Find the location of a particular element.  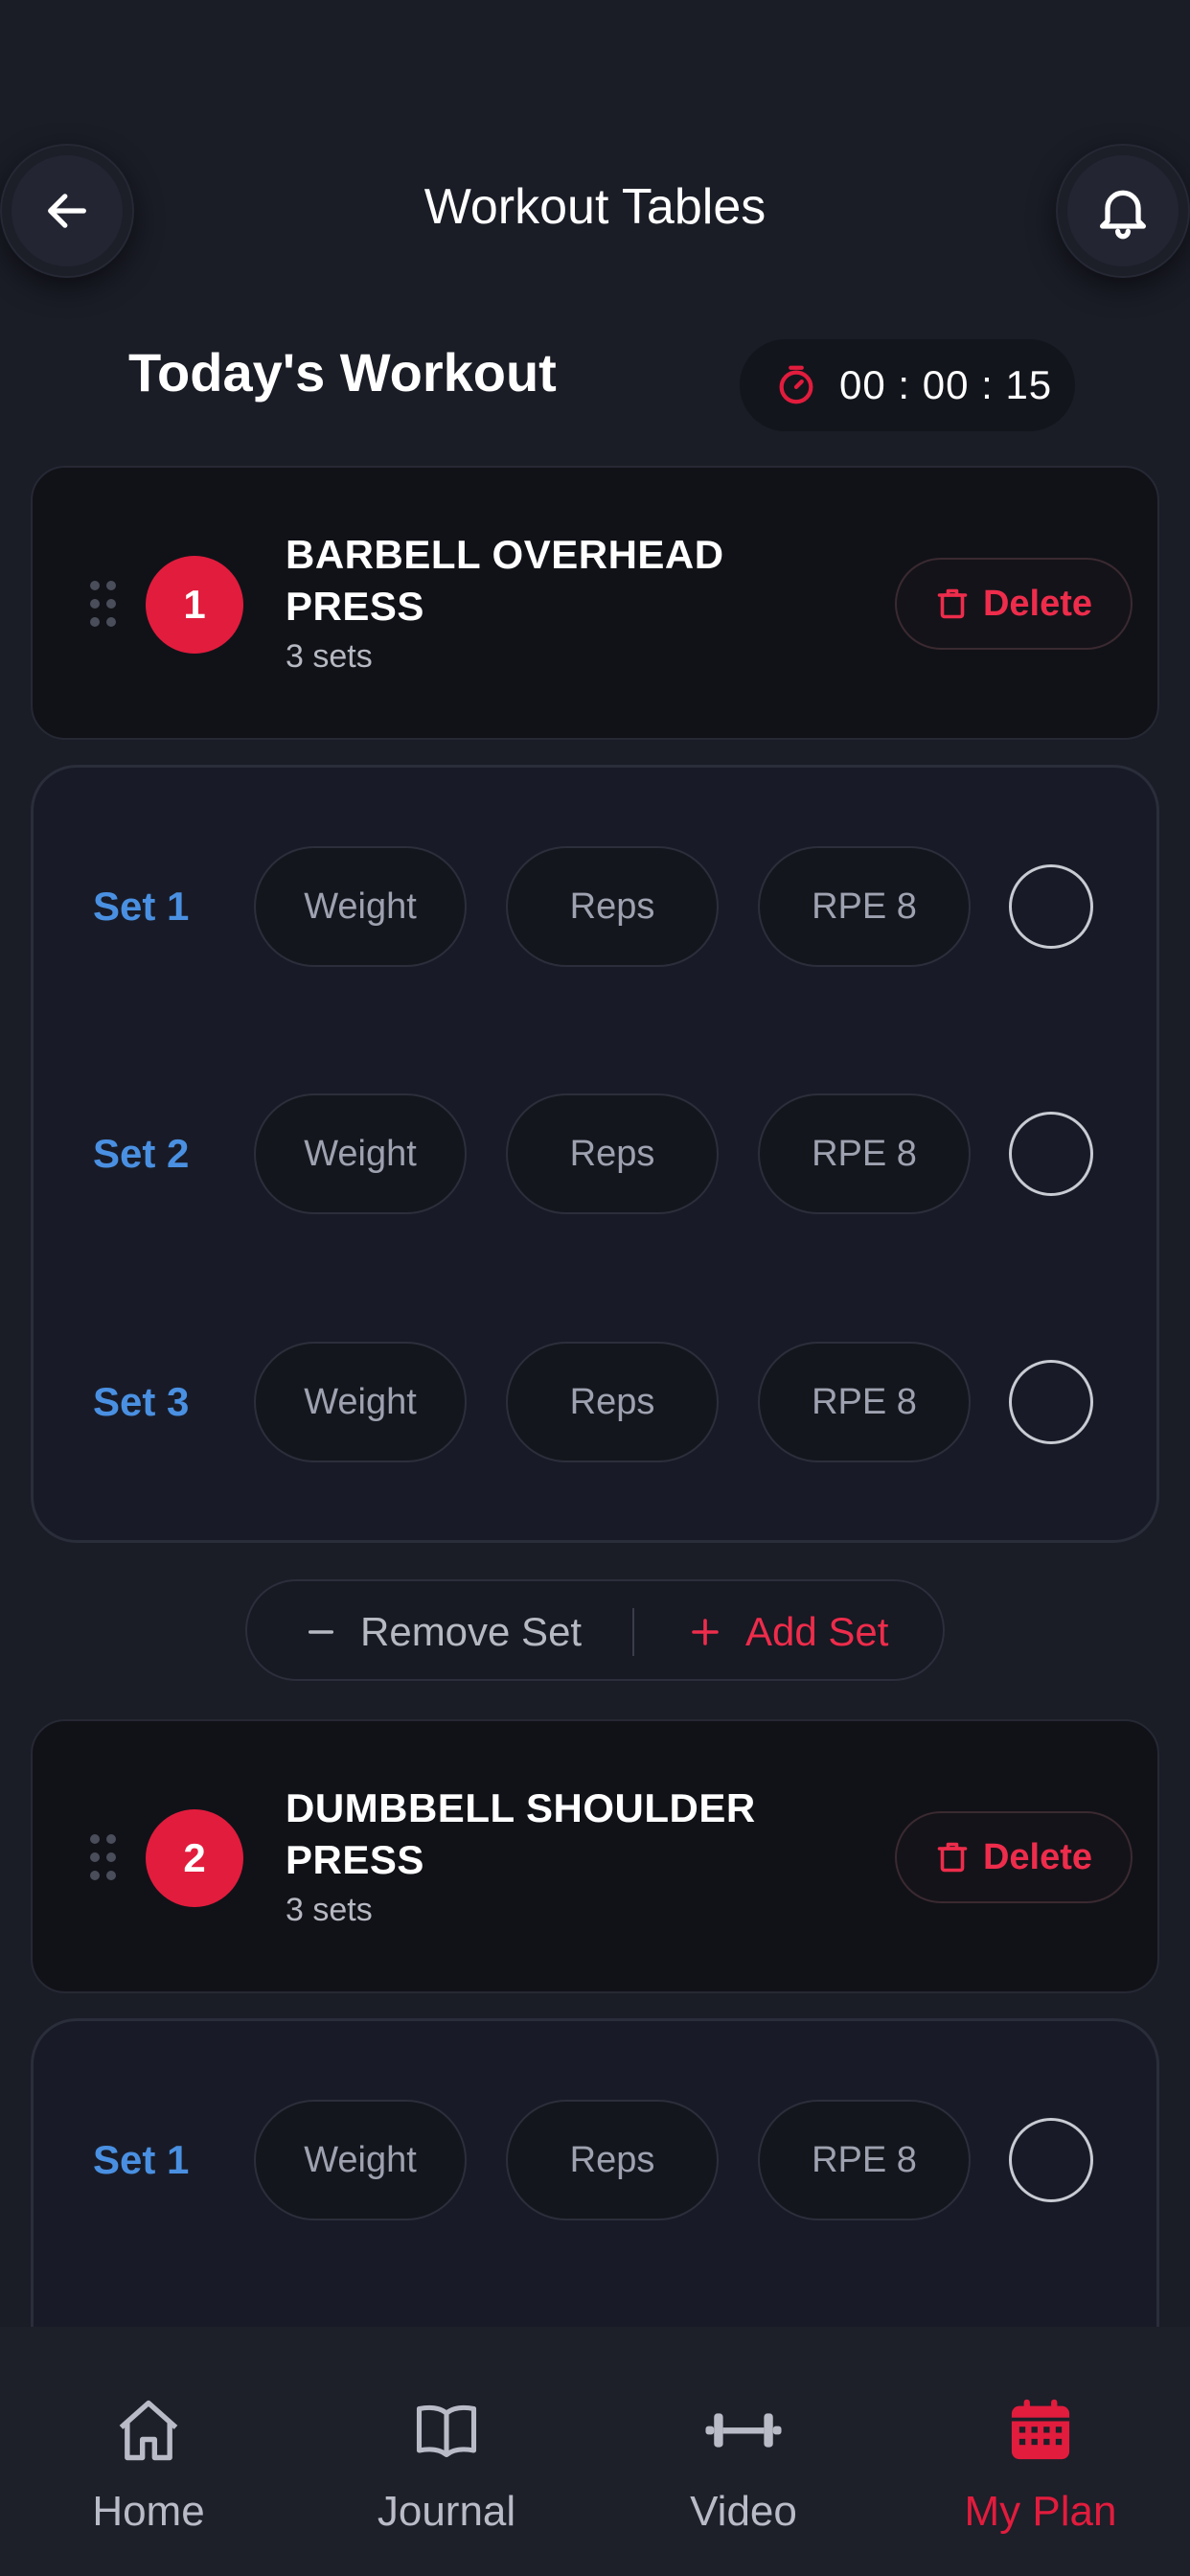

set-row: Set 3 Weight Reps RPE 8 is located at coordinates (598, 1402).